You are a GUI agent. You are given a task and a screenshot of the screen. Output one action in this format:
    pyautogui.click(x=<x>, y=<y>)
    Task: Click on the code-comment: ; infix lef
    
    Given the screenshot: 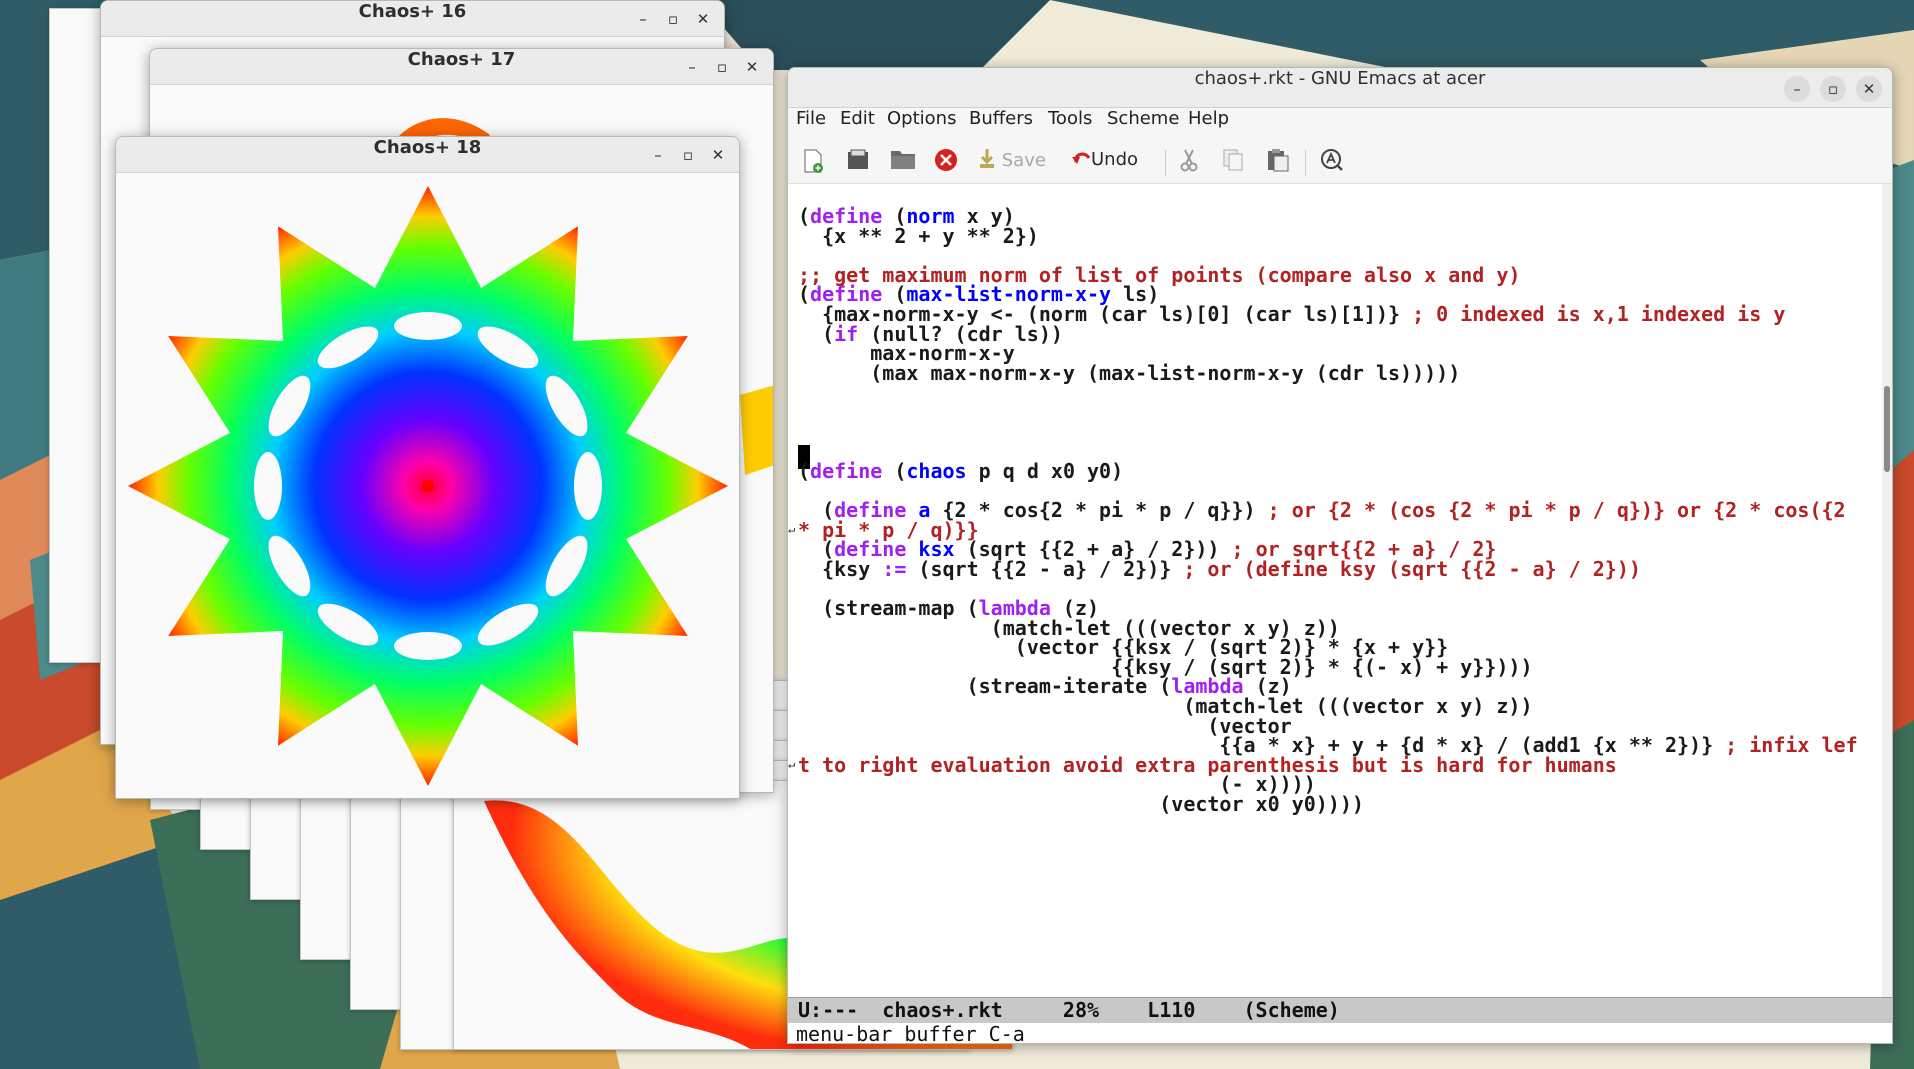 What is the action you would take?
    pyautogui.click(x=1791, y=745)
    